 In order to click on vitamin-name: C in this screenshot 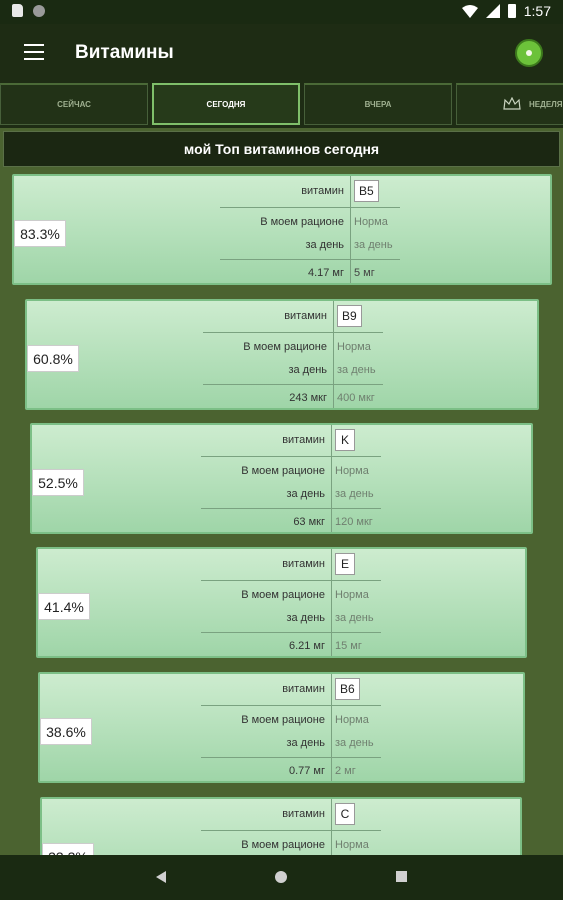, I will do `click(345, 814)`.